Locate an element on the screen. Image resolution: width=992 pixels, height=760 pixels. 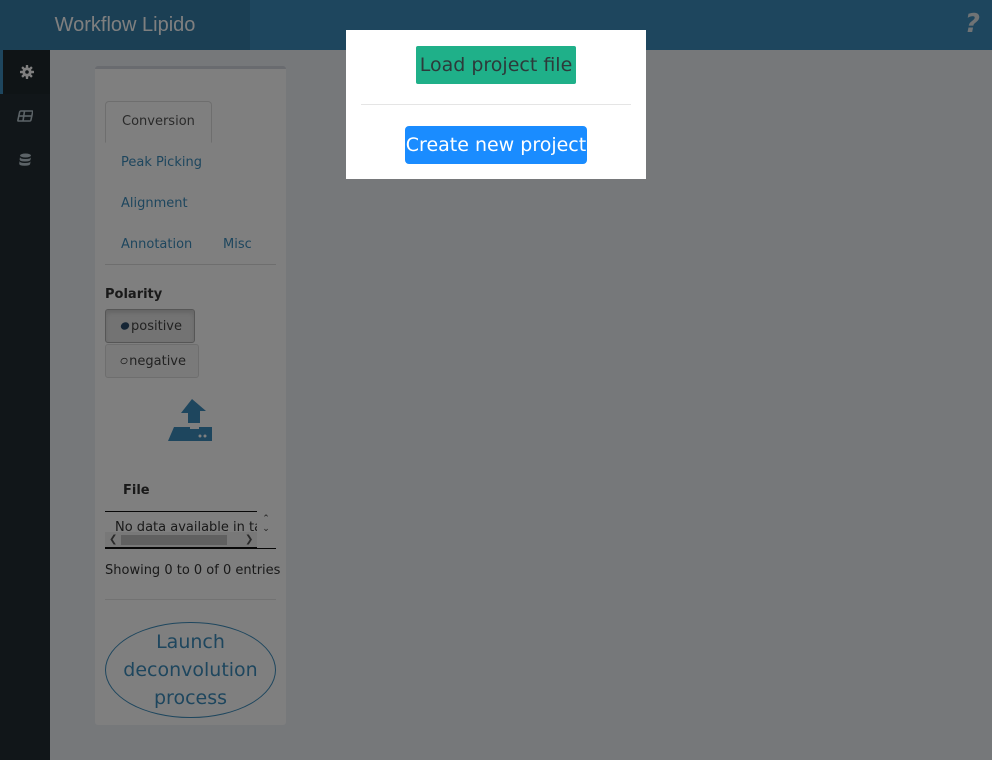
create-project-button: Create new project is located at coordinates (496, 145).